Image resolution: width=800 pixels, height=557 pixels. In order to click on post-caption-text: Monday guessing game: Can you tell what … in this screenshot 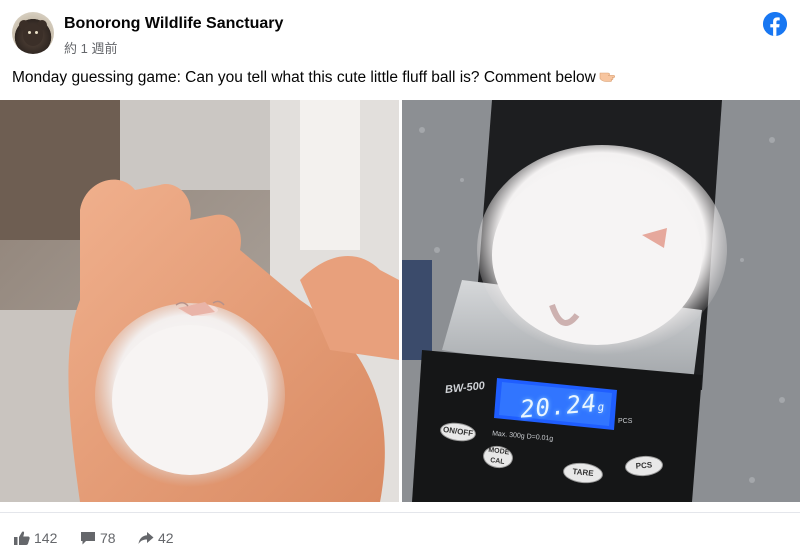, I will do `click(304, 77)`.